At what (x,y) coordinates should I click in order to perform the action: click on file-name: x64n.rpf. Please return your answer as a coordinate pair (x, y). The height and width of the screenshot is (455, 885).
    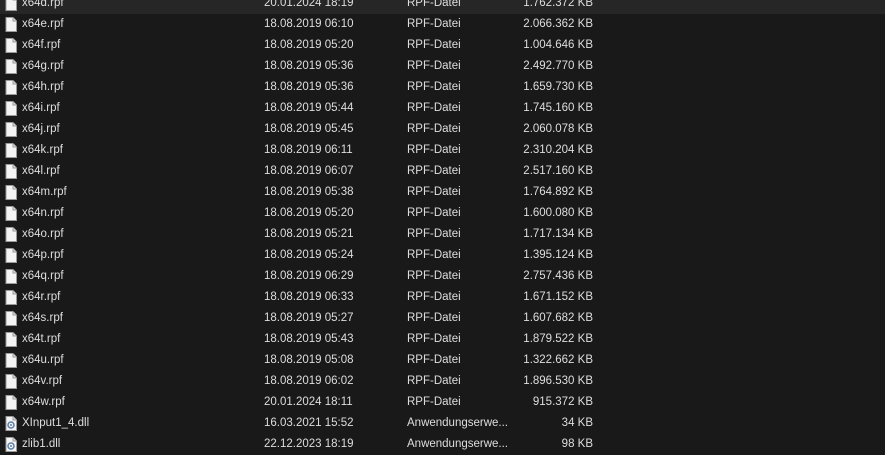
    Looking at the image, I should click on (43, 213).